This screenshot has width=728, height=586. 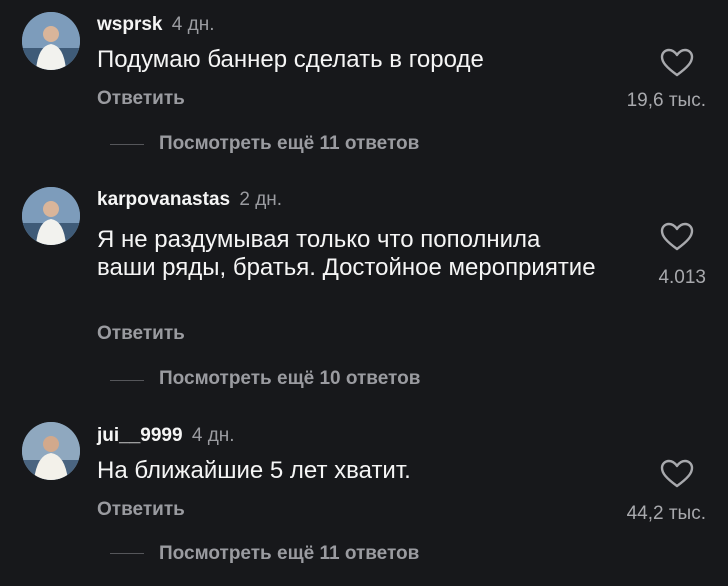 What do you see at coordinates (666, 513) in the screenshot?
I see `like-count: 44,2 тыс.` at bounding box center [666, 513].